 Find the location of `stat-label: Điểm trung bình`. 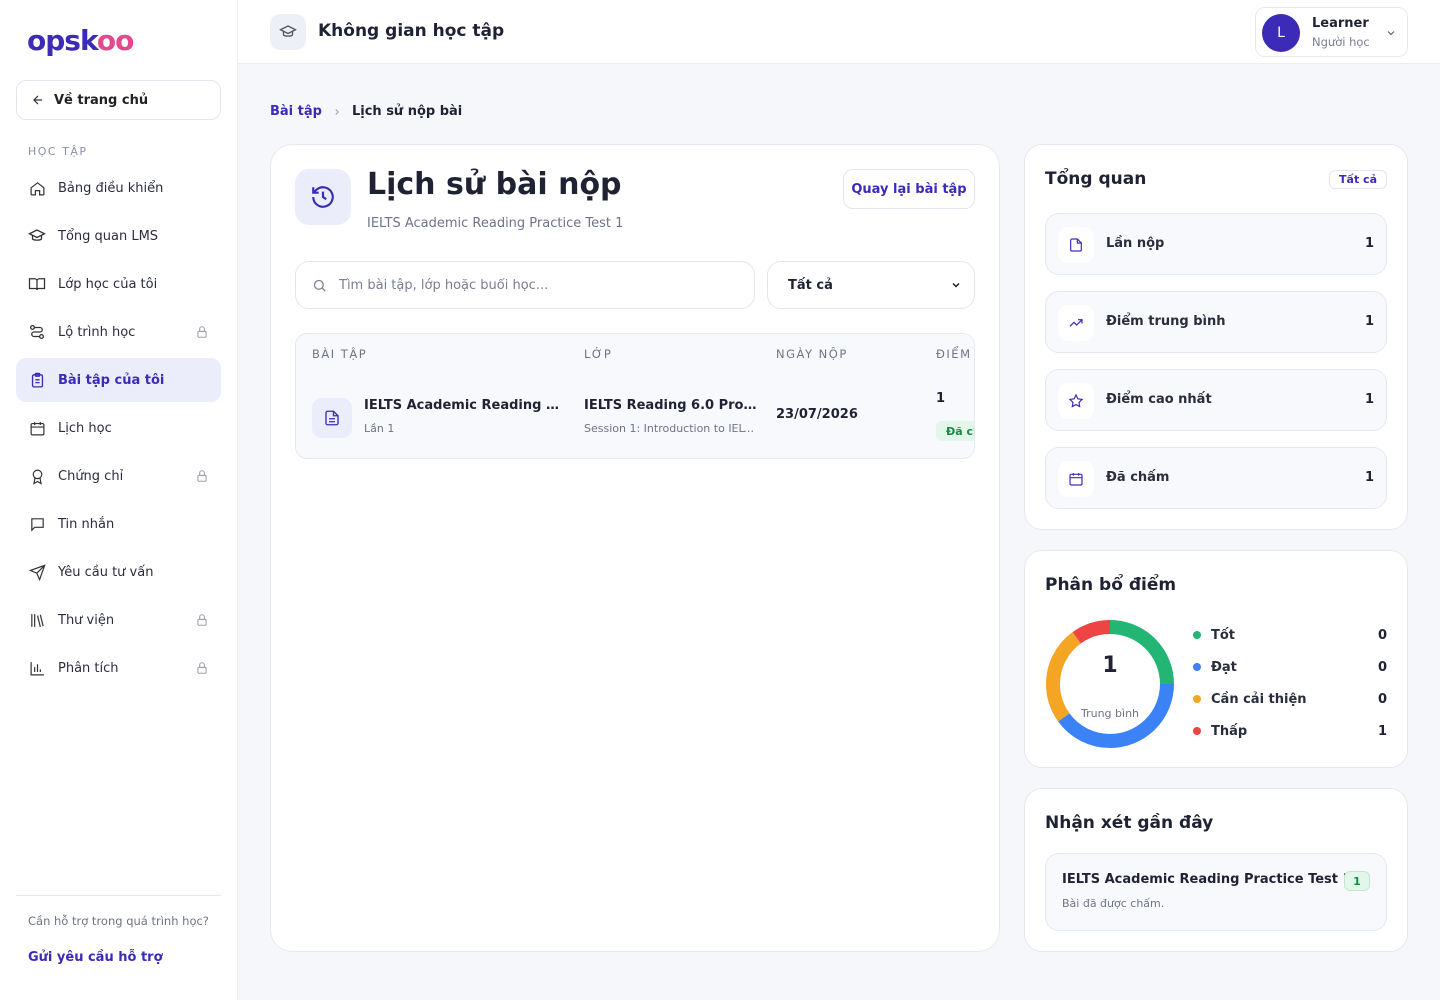

stat-label: Điểm trung bình is located at coordinates (1166, 321).